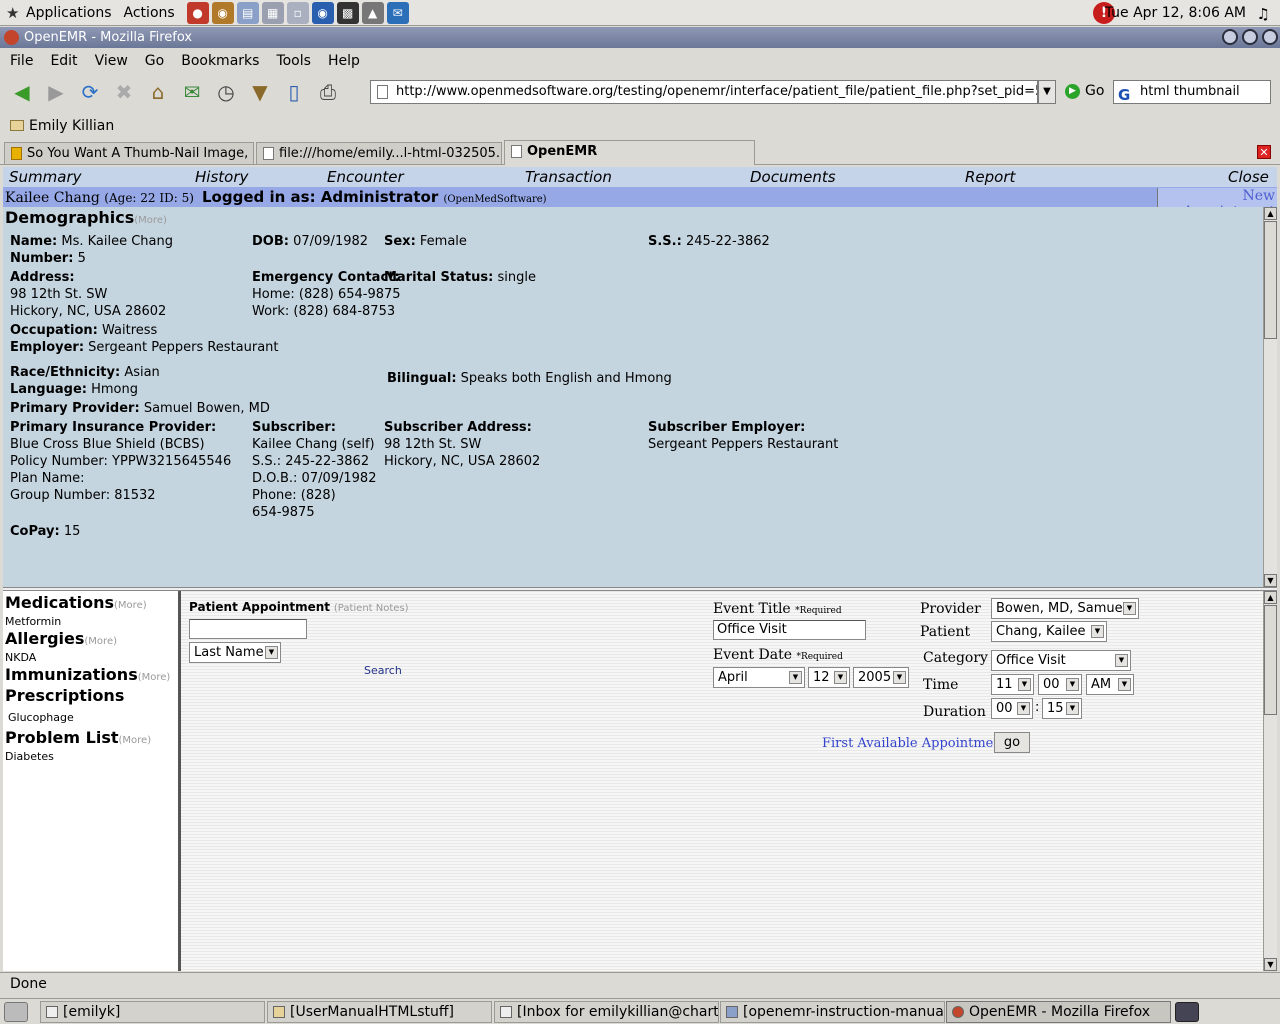 The height and width of the screenshot is (1024, 1280). What do you see at coordinates (914, 743) in the screenshot?
I see `first-available-link: First Available Appointment` at bounding box center [914, 743].